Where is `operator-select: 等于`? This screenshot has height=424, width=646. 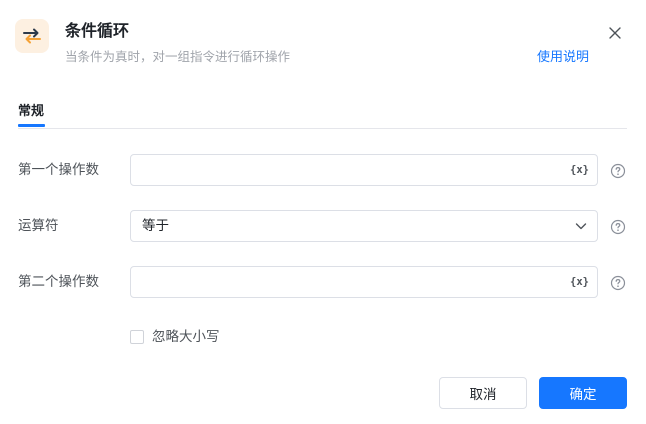
operator-select: 等于 is located at coordinates (364, 226).